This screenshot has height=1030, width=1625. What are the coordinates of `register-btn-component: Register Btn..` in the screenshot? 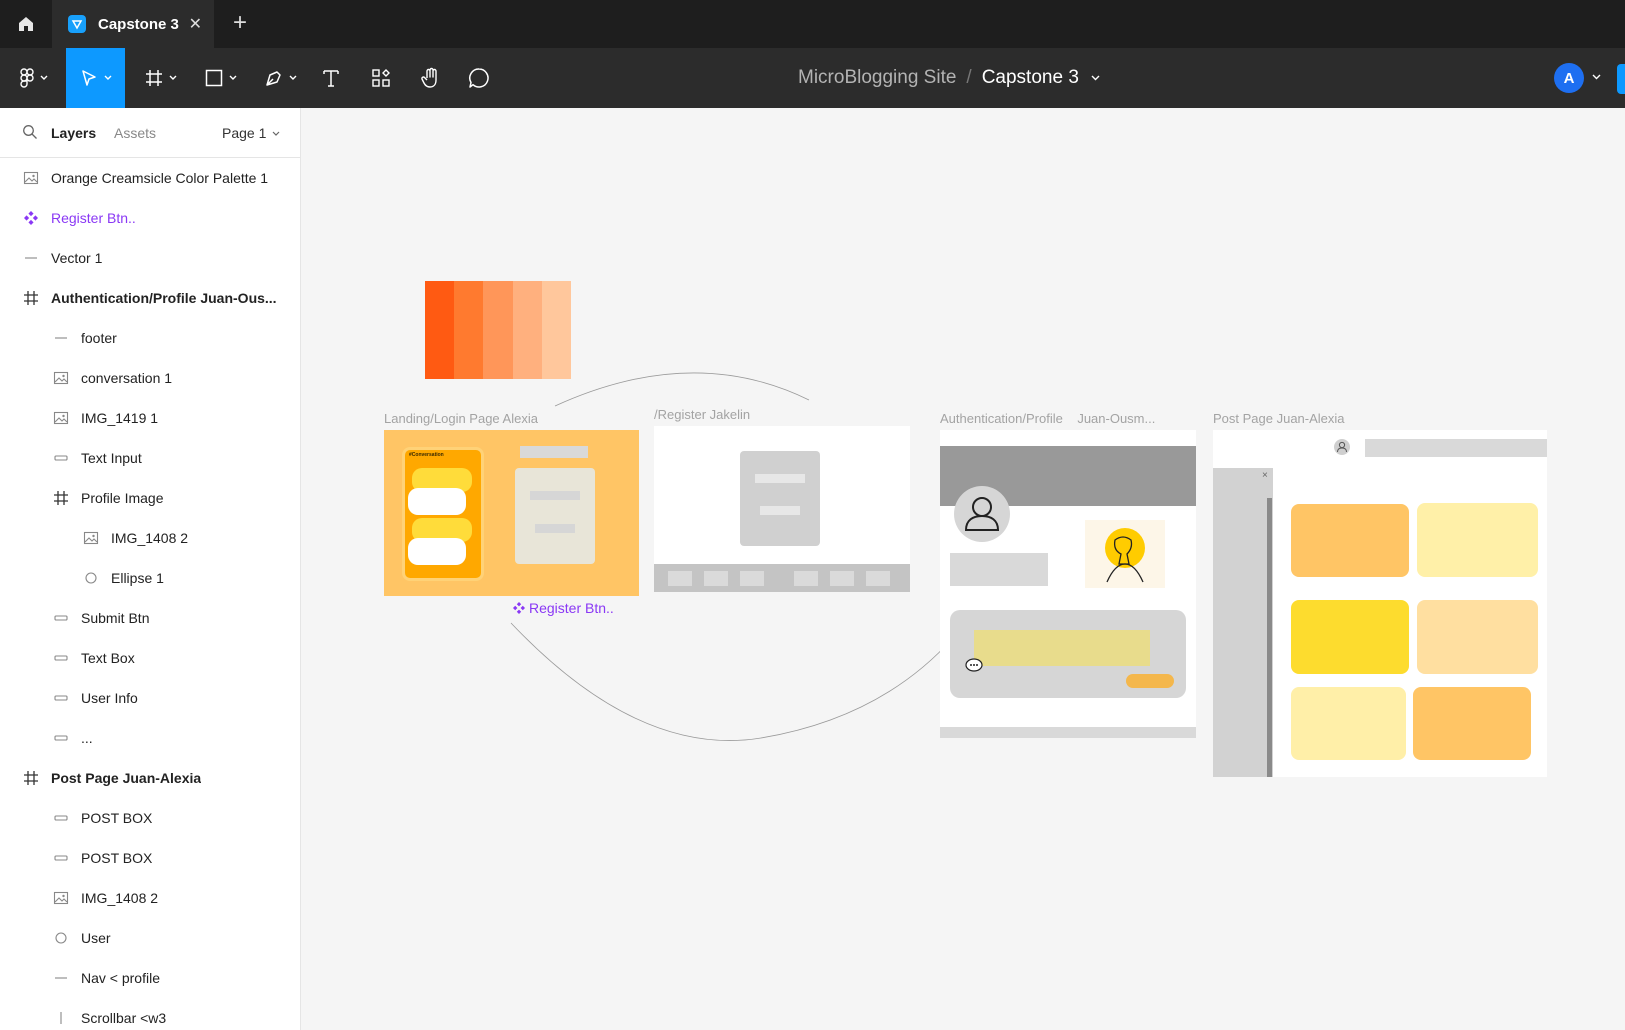 It's located at (563, 608).